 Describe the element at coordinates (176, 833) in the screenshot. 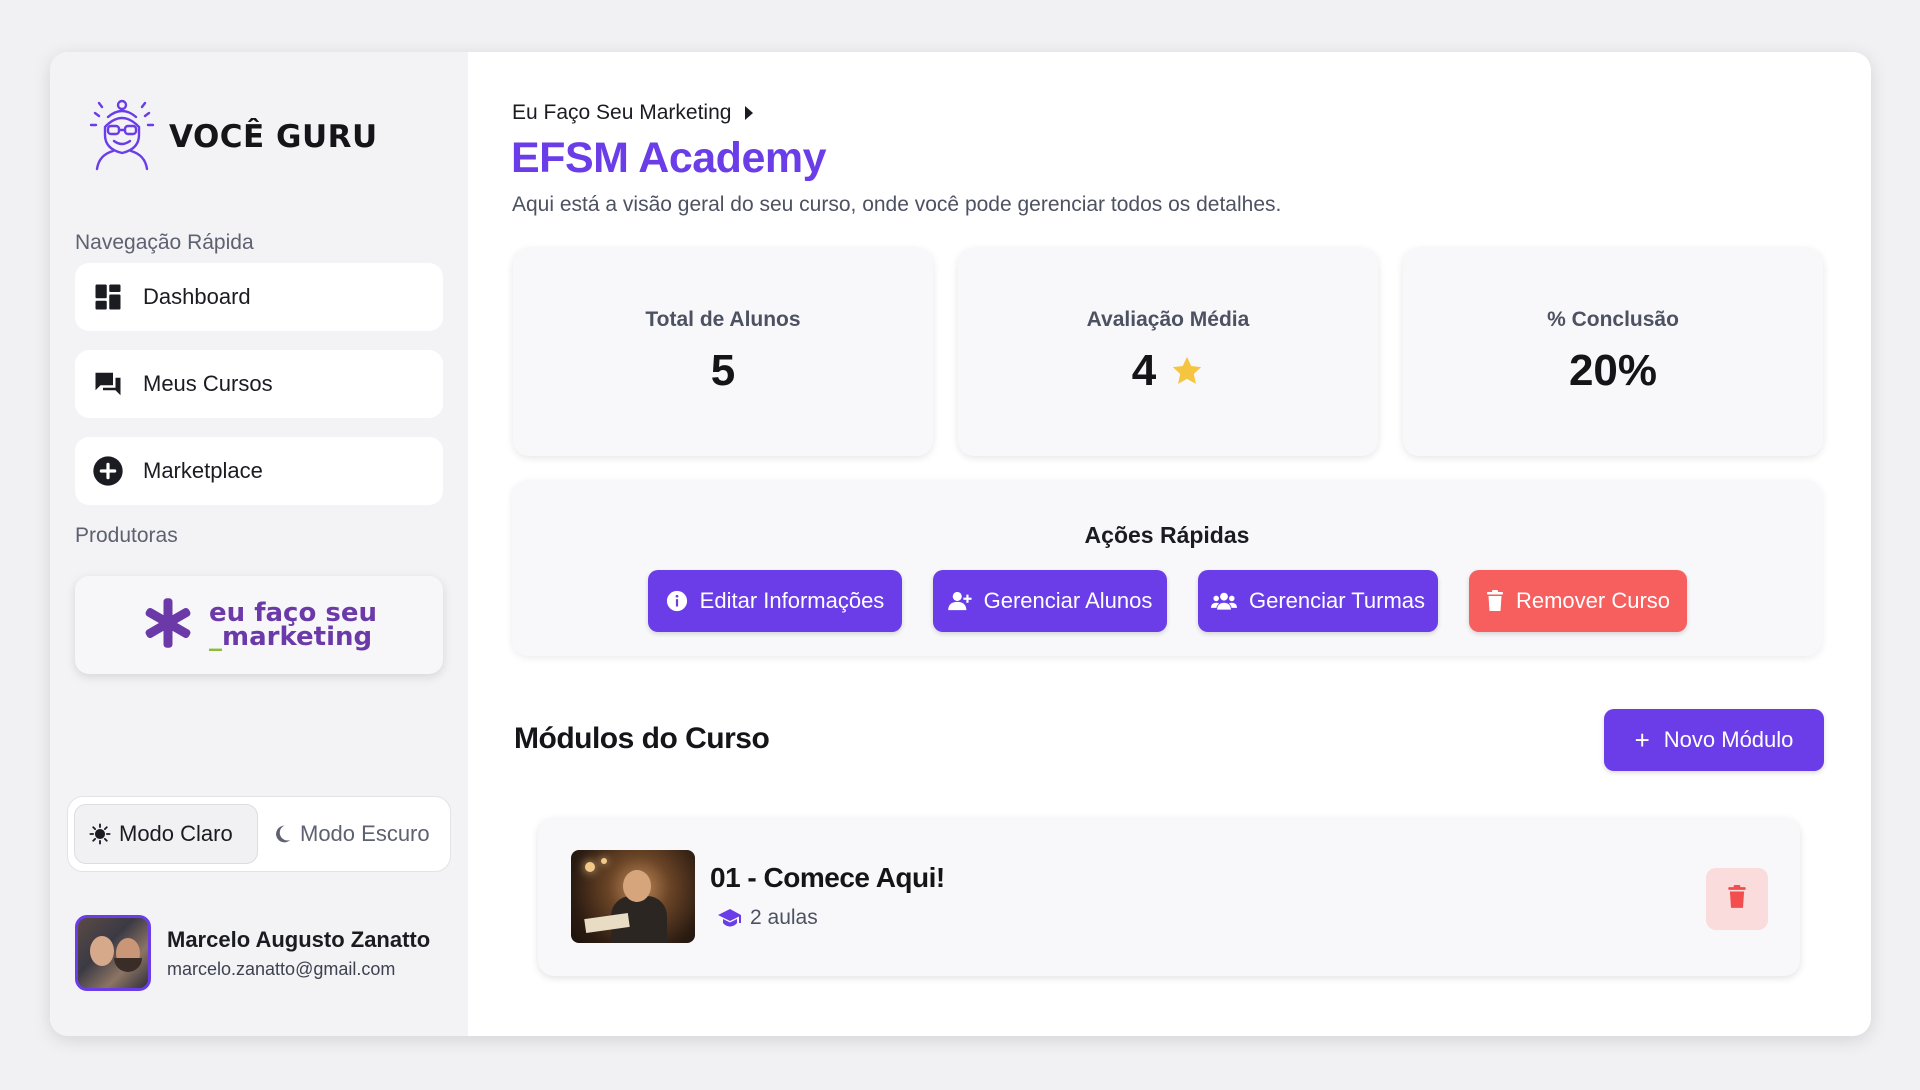

I see `light-mode-label: Modo Claro` at that location.